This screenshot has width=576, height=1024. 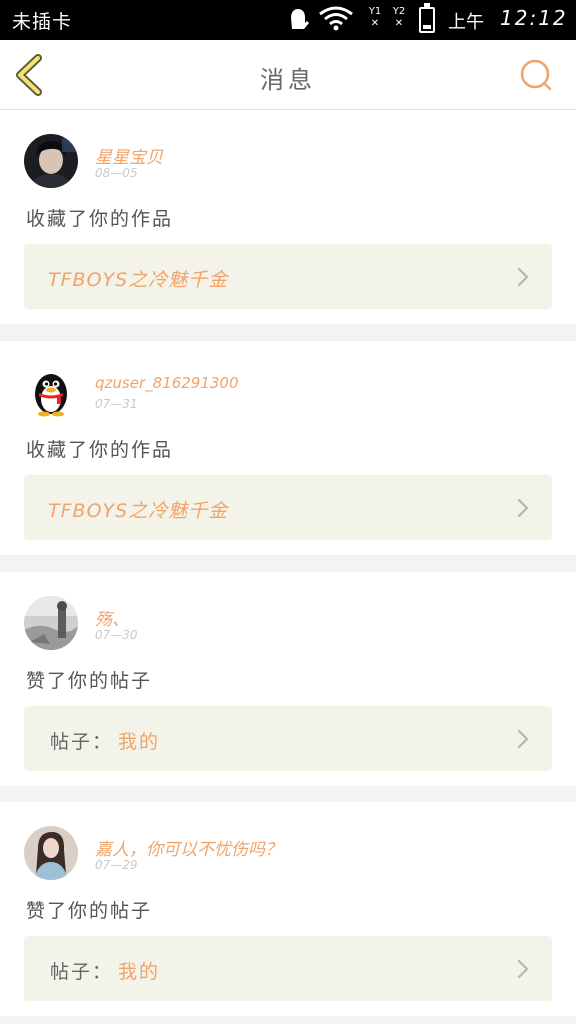 What do you see at coordinates (336, 18) in the screenshot?
I see `wifi-icon` at bounding box center [336, 18].